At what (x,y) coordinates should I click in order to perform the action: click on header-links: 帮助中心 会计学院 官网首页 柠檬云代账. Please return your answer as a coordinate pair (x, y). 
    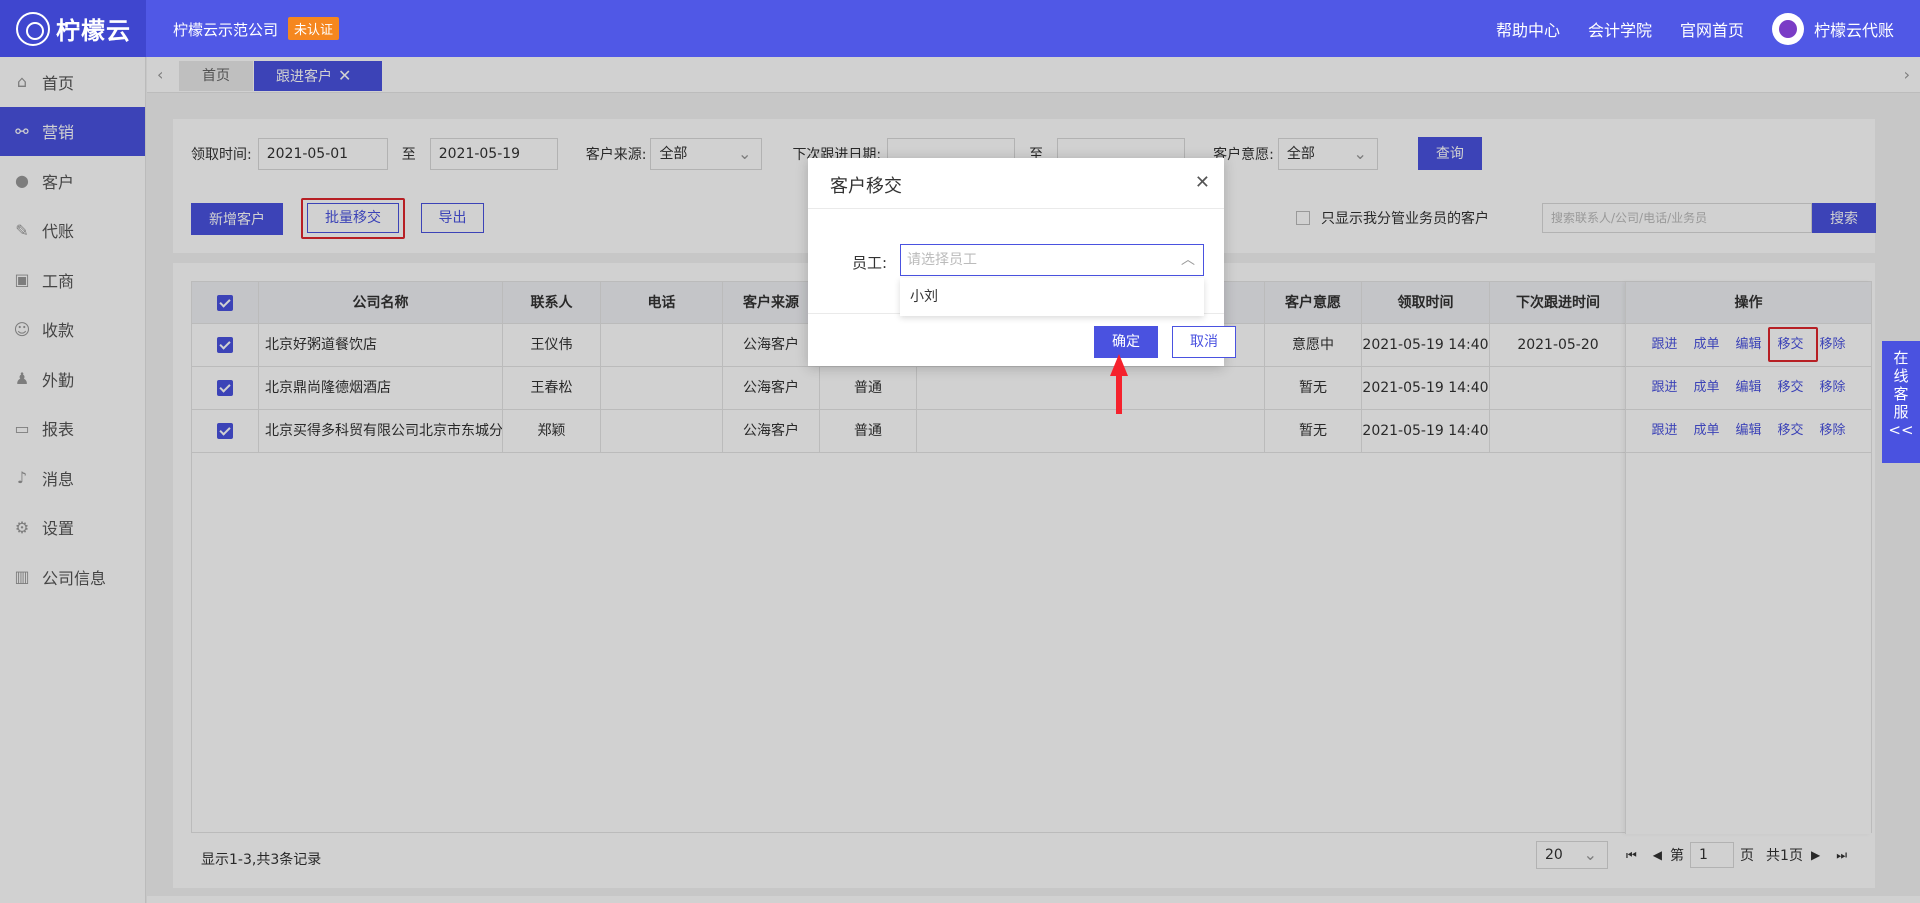
    Looking at the image, I should click on (1708, 28).